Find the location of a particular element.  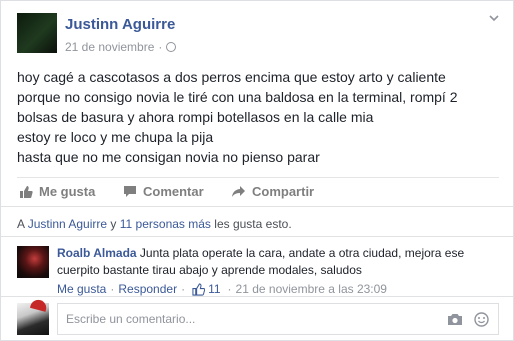

likes-others-link: 11 personas más is located at coordinates (165, 224).